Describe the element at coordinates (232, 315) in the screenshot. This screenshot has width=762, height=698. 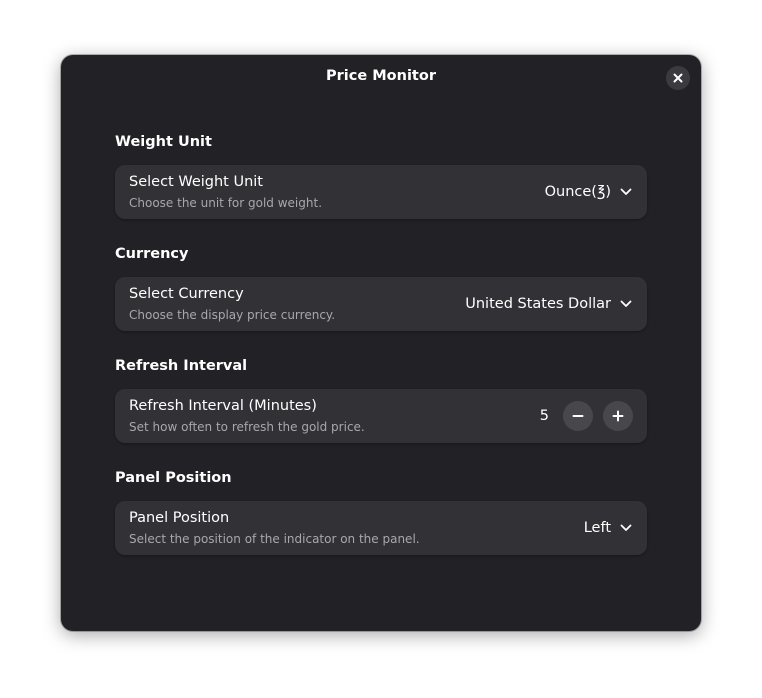
I see `row-subtitle-currency: Choose the display price currency.` at that location.